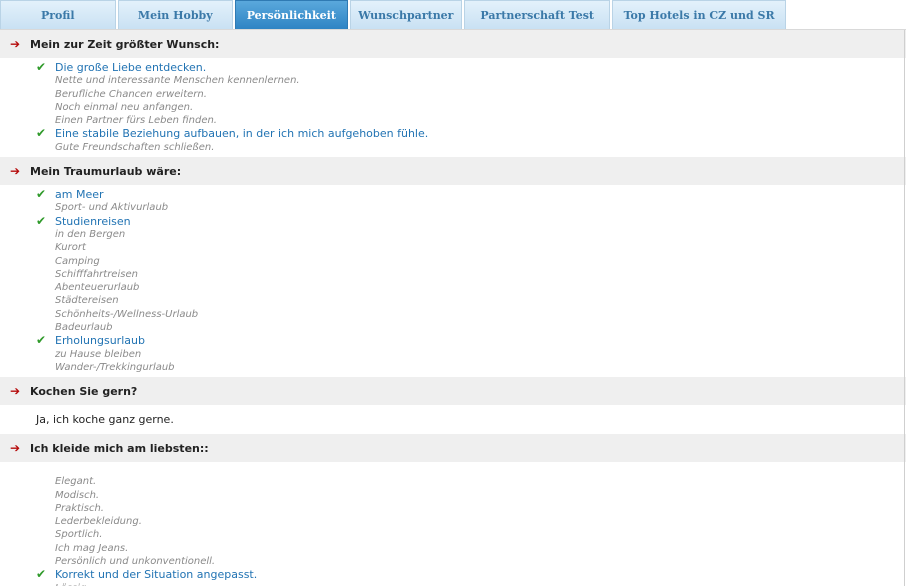  What do you see at coordinates (84, 328) in the screenshot?
I see `option-label: Badeurlaub` at bounding box center [84, 328].